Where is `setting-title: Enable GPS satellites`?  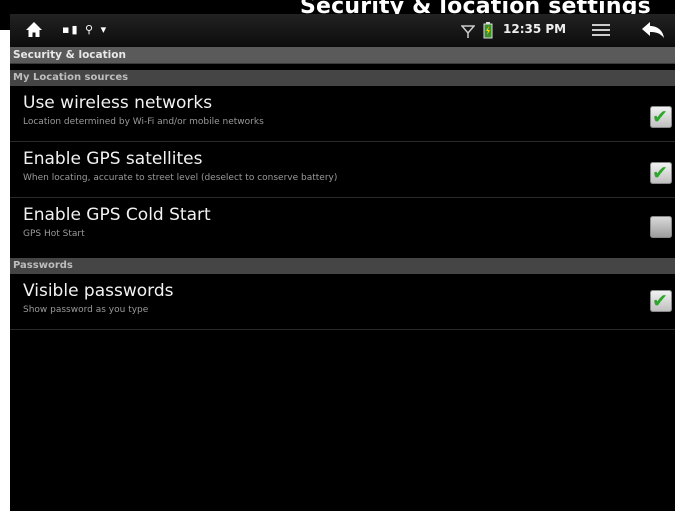 setting-title: Enable GPS satellites is located at coordinates (113, 159).